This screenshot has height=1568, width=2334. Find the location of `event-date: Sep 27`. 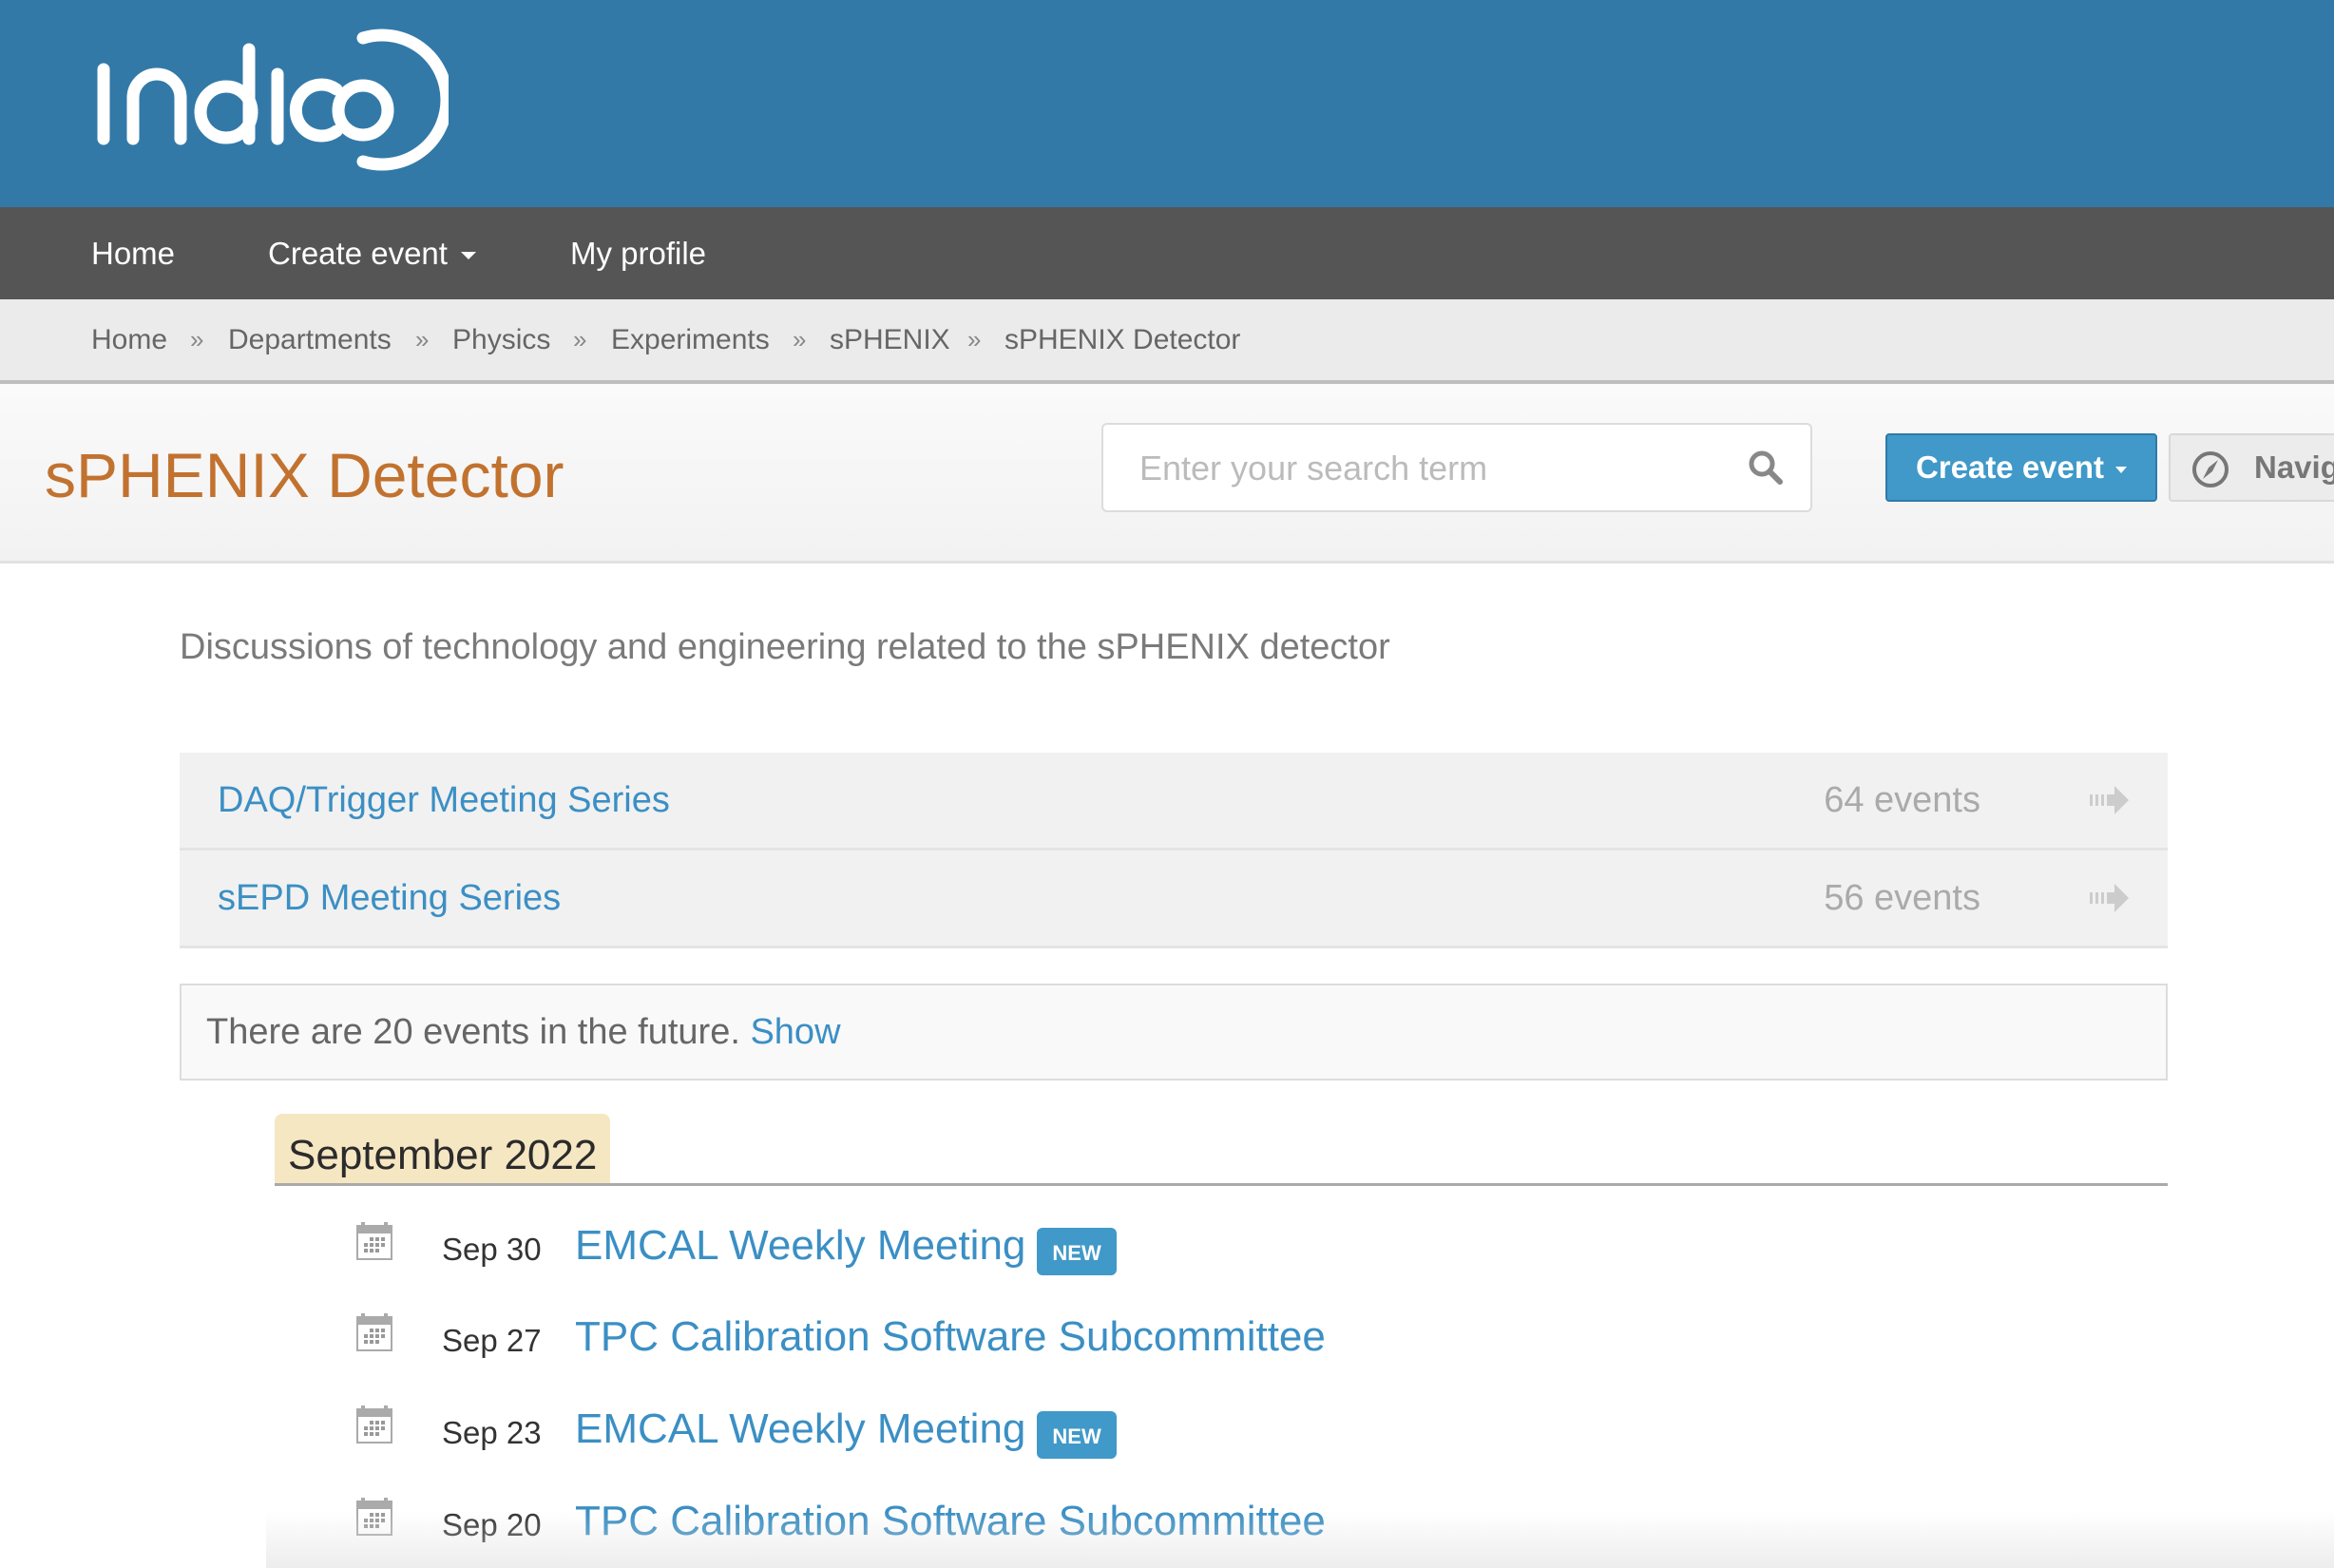

event-date: Sep 27 is located at coordinates (492, 1340).